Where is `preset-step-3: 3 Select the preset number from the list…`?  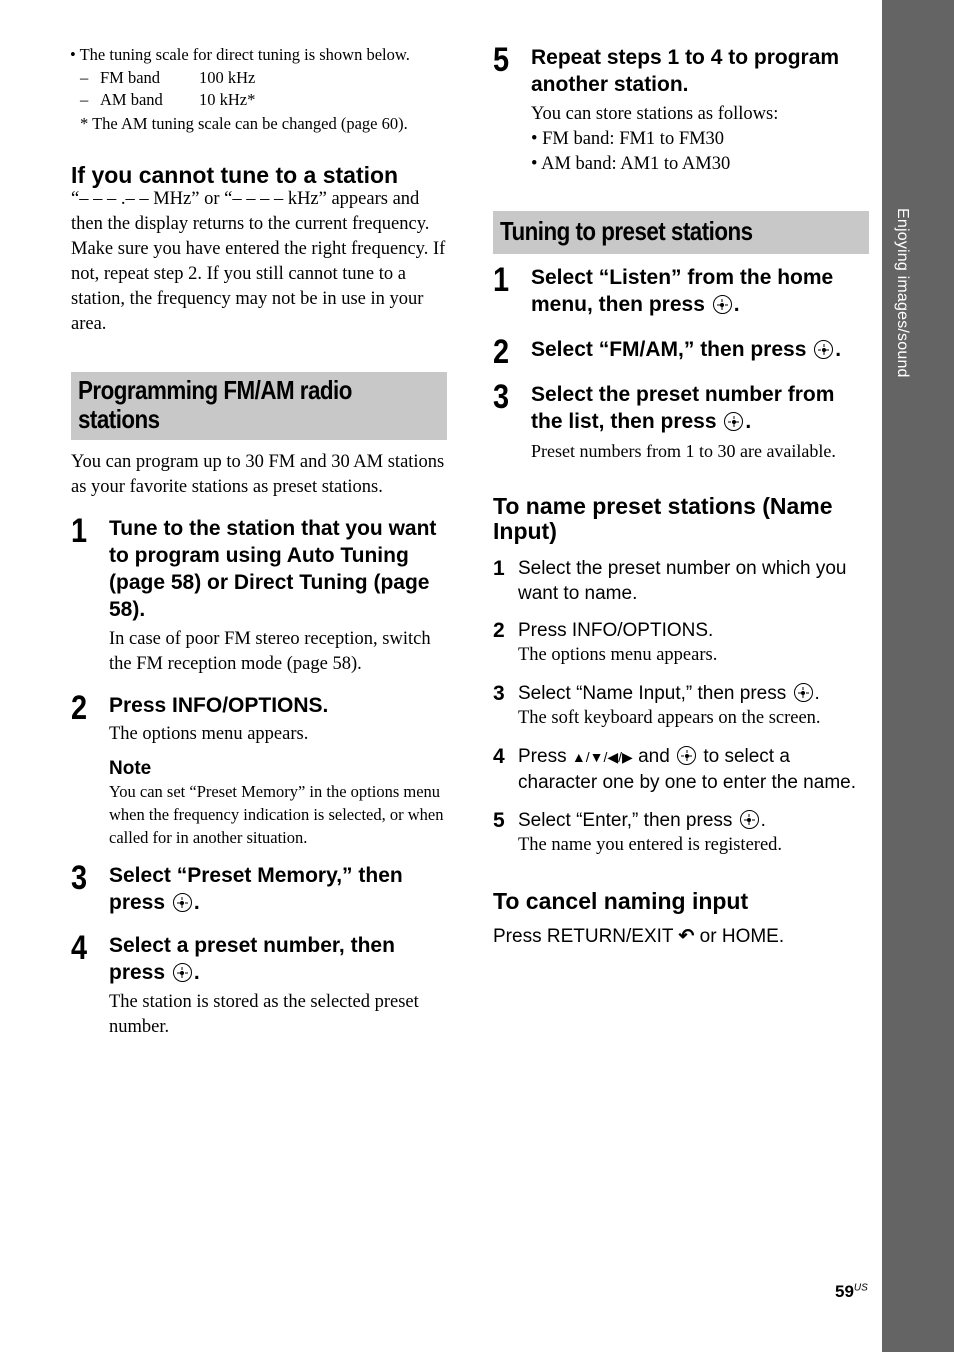
preset-step-3: 3 Select the preset number from the list… is located at coordinates (682, 421).